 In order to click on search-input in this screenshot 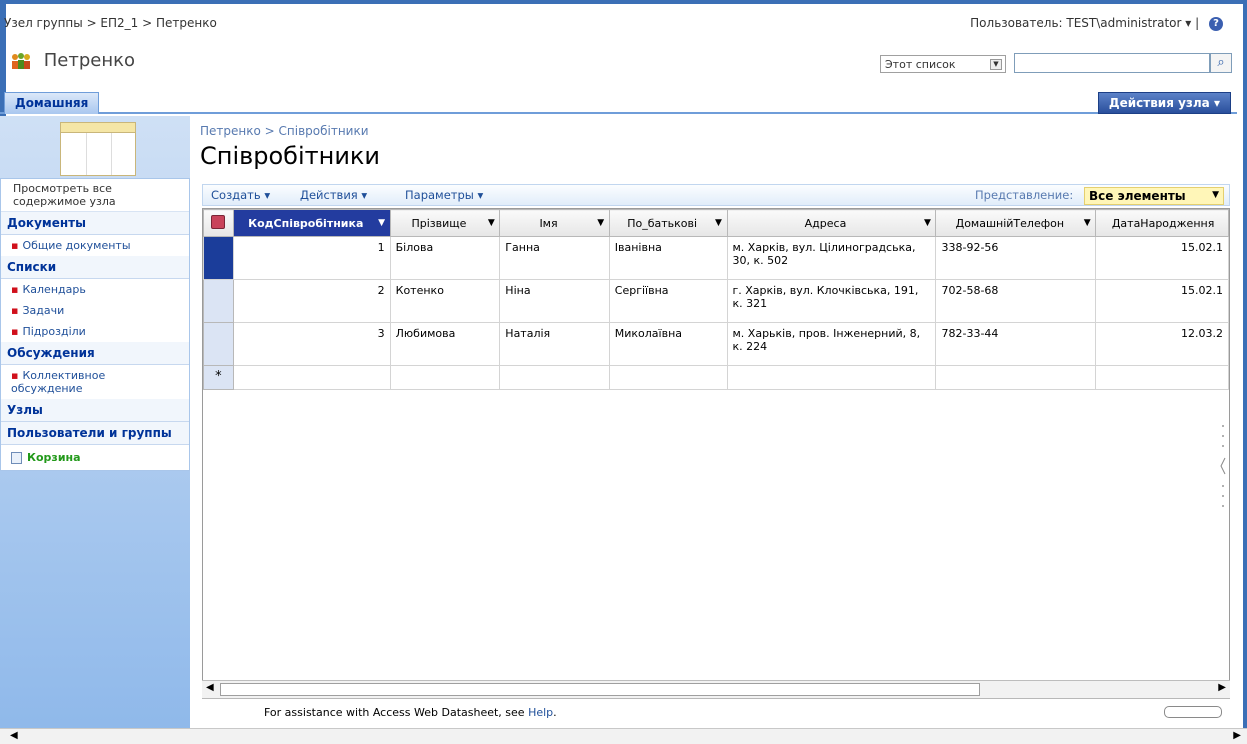, I will do `click(1112, 63)`.